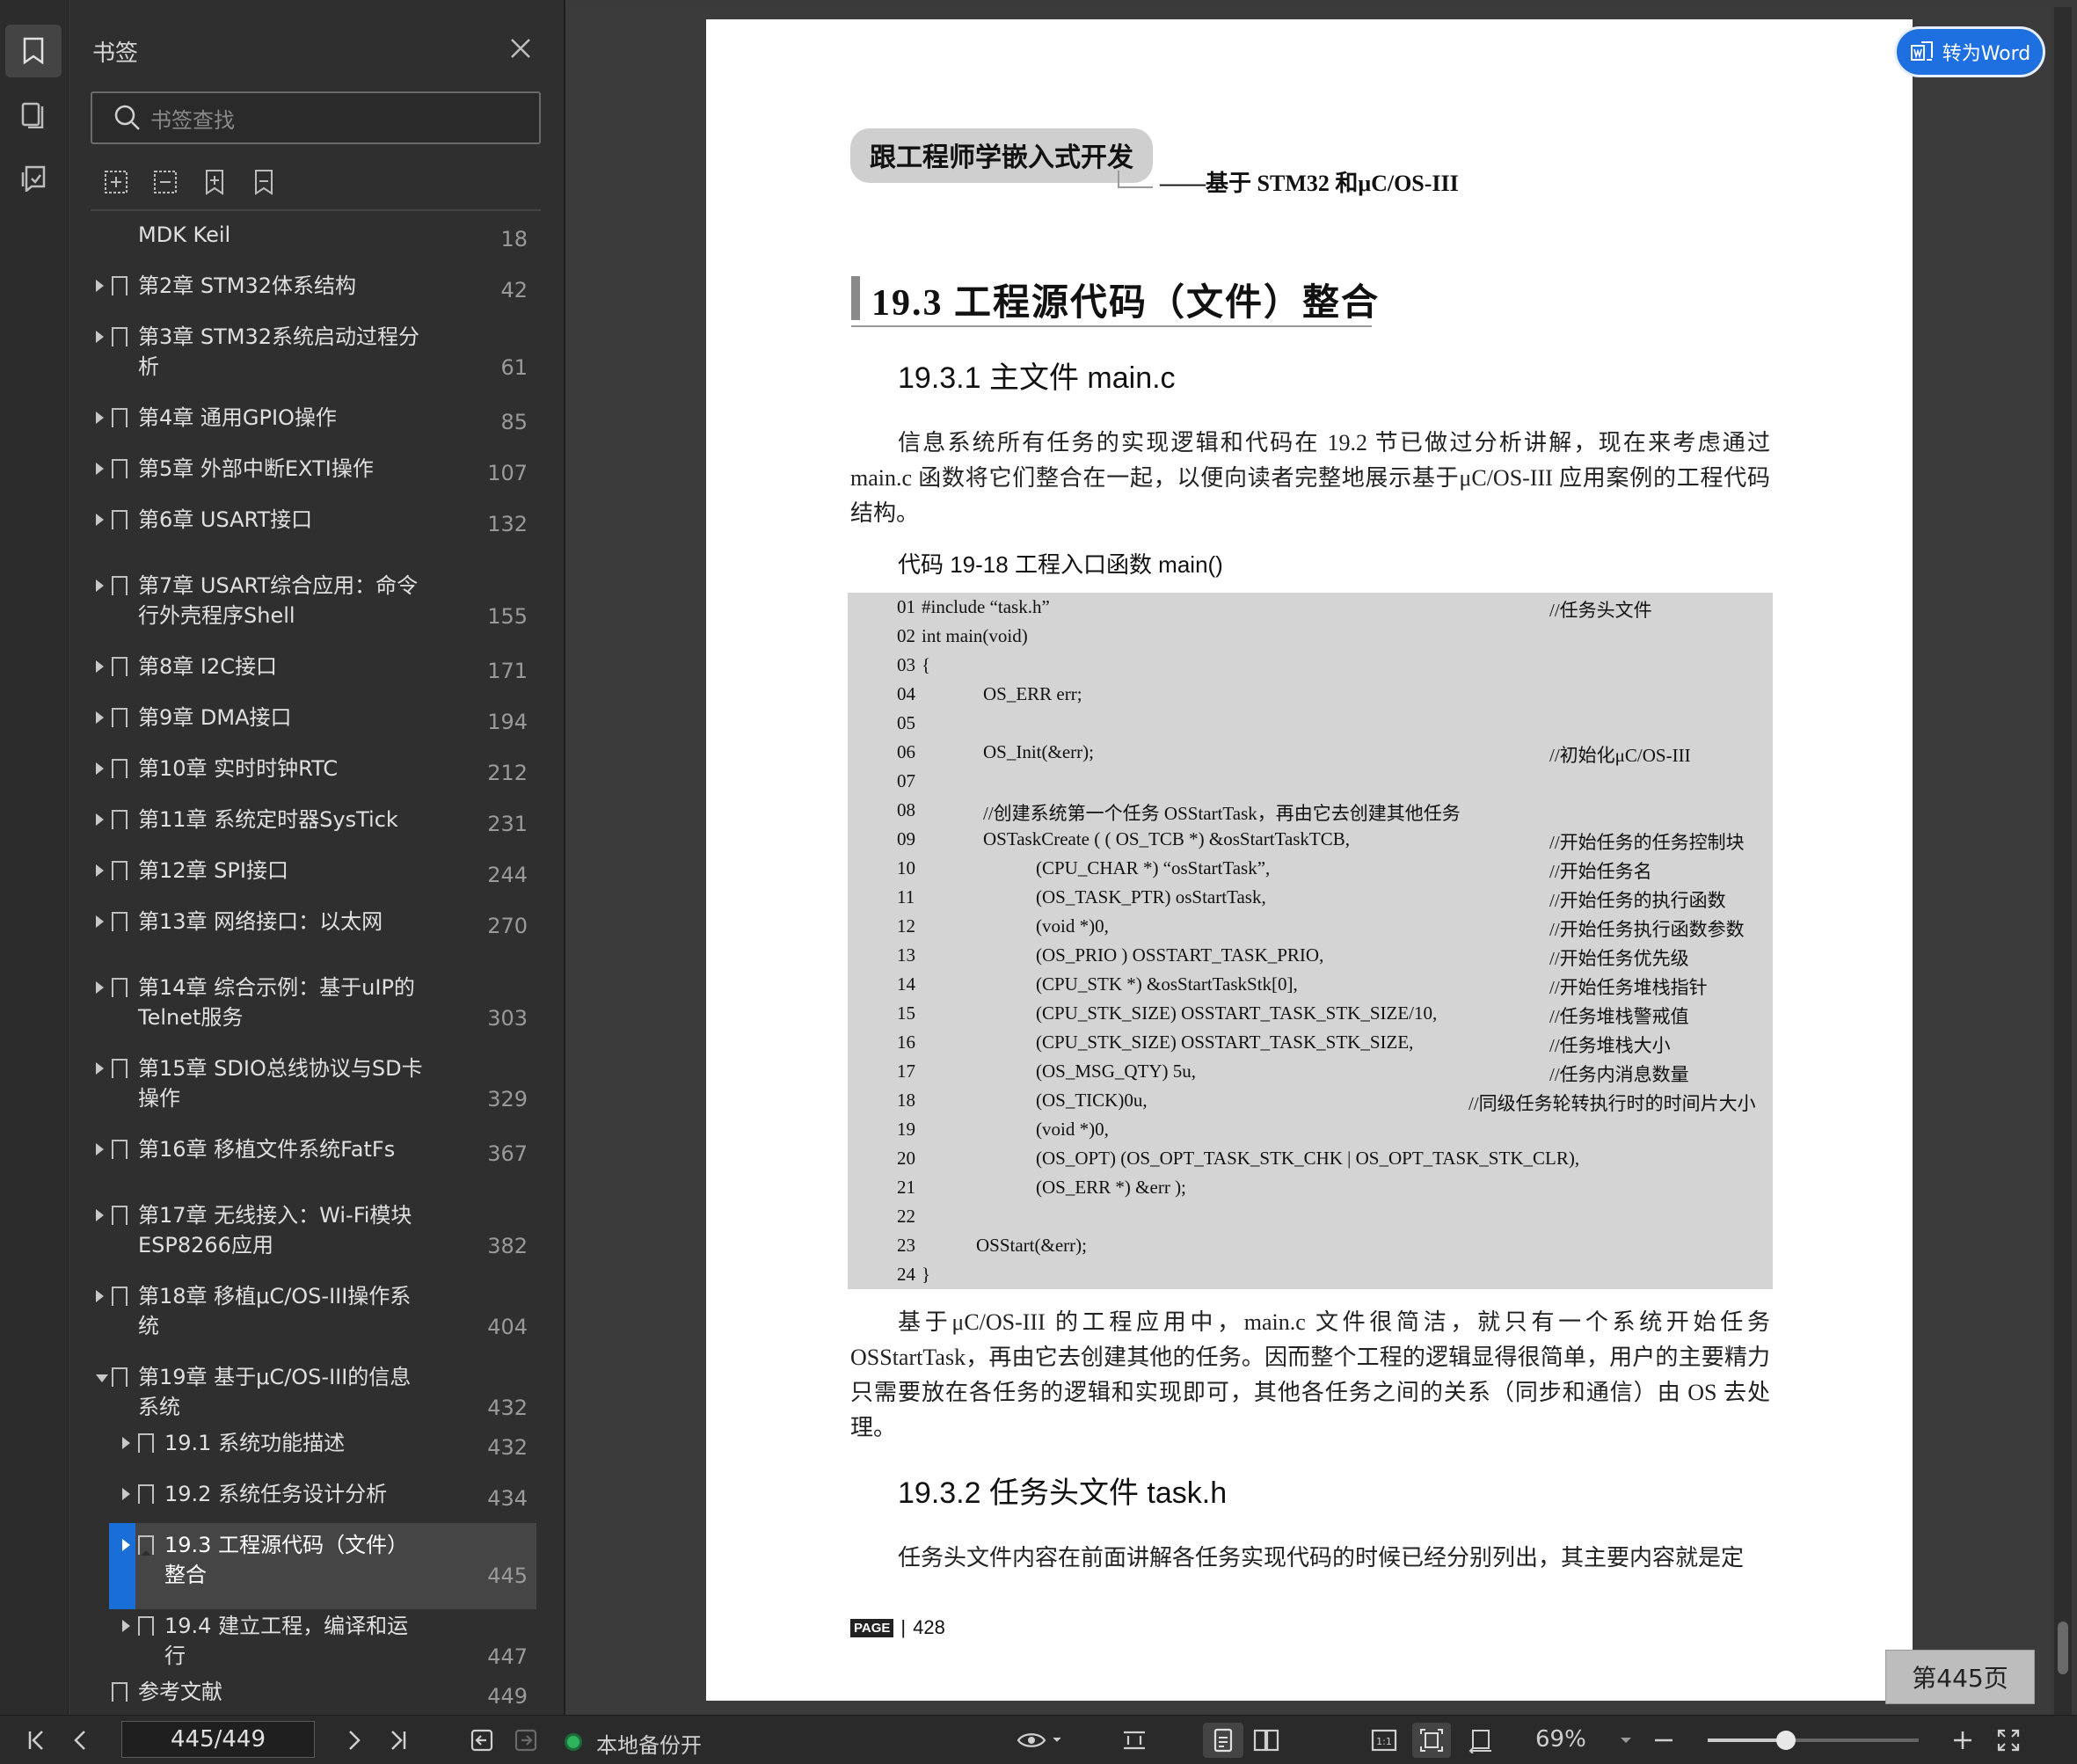 This screenshot has width=2077, height=1764. I want to click on collapse-all-icon, so click(165, 182).